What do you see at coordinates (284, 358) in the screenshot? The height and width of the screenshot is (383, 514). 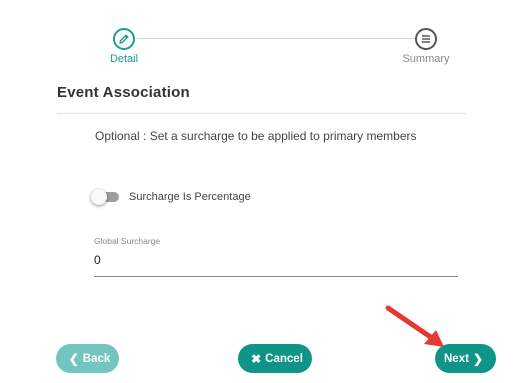 I see `cancel-button-label: Cancel` at bounding box center [284, 358].